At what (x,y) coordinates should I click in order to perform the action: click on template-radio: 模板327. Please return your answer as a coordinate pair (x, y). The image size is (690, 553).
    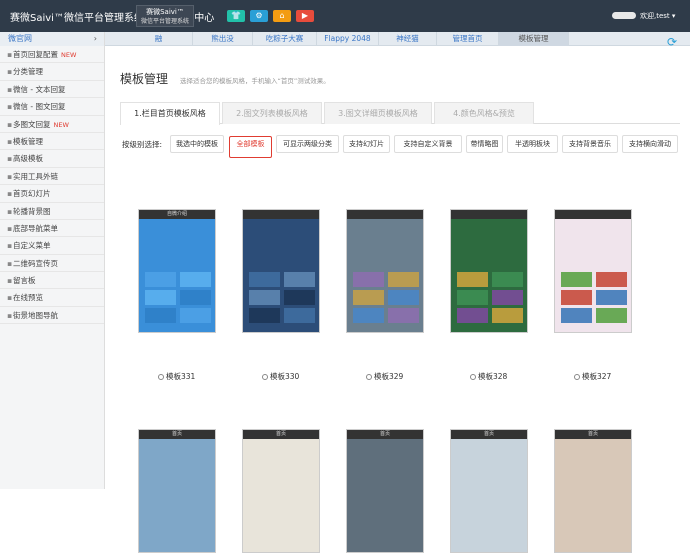
    Looking at the image, I should click on (592, 376).